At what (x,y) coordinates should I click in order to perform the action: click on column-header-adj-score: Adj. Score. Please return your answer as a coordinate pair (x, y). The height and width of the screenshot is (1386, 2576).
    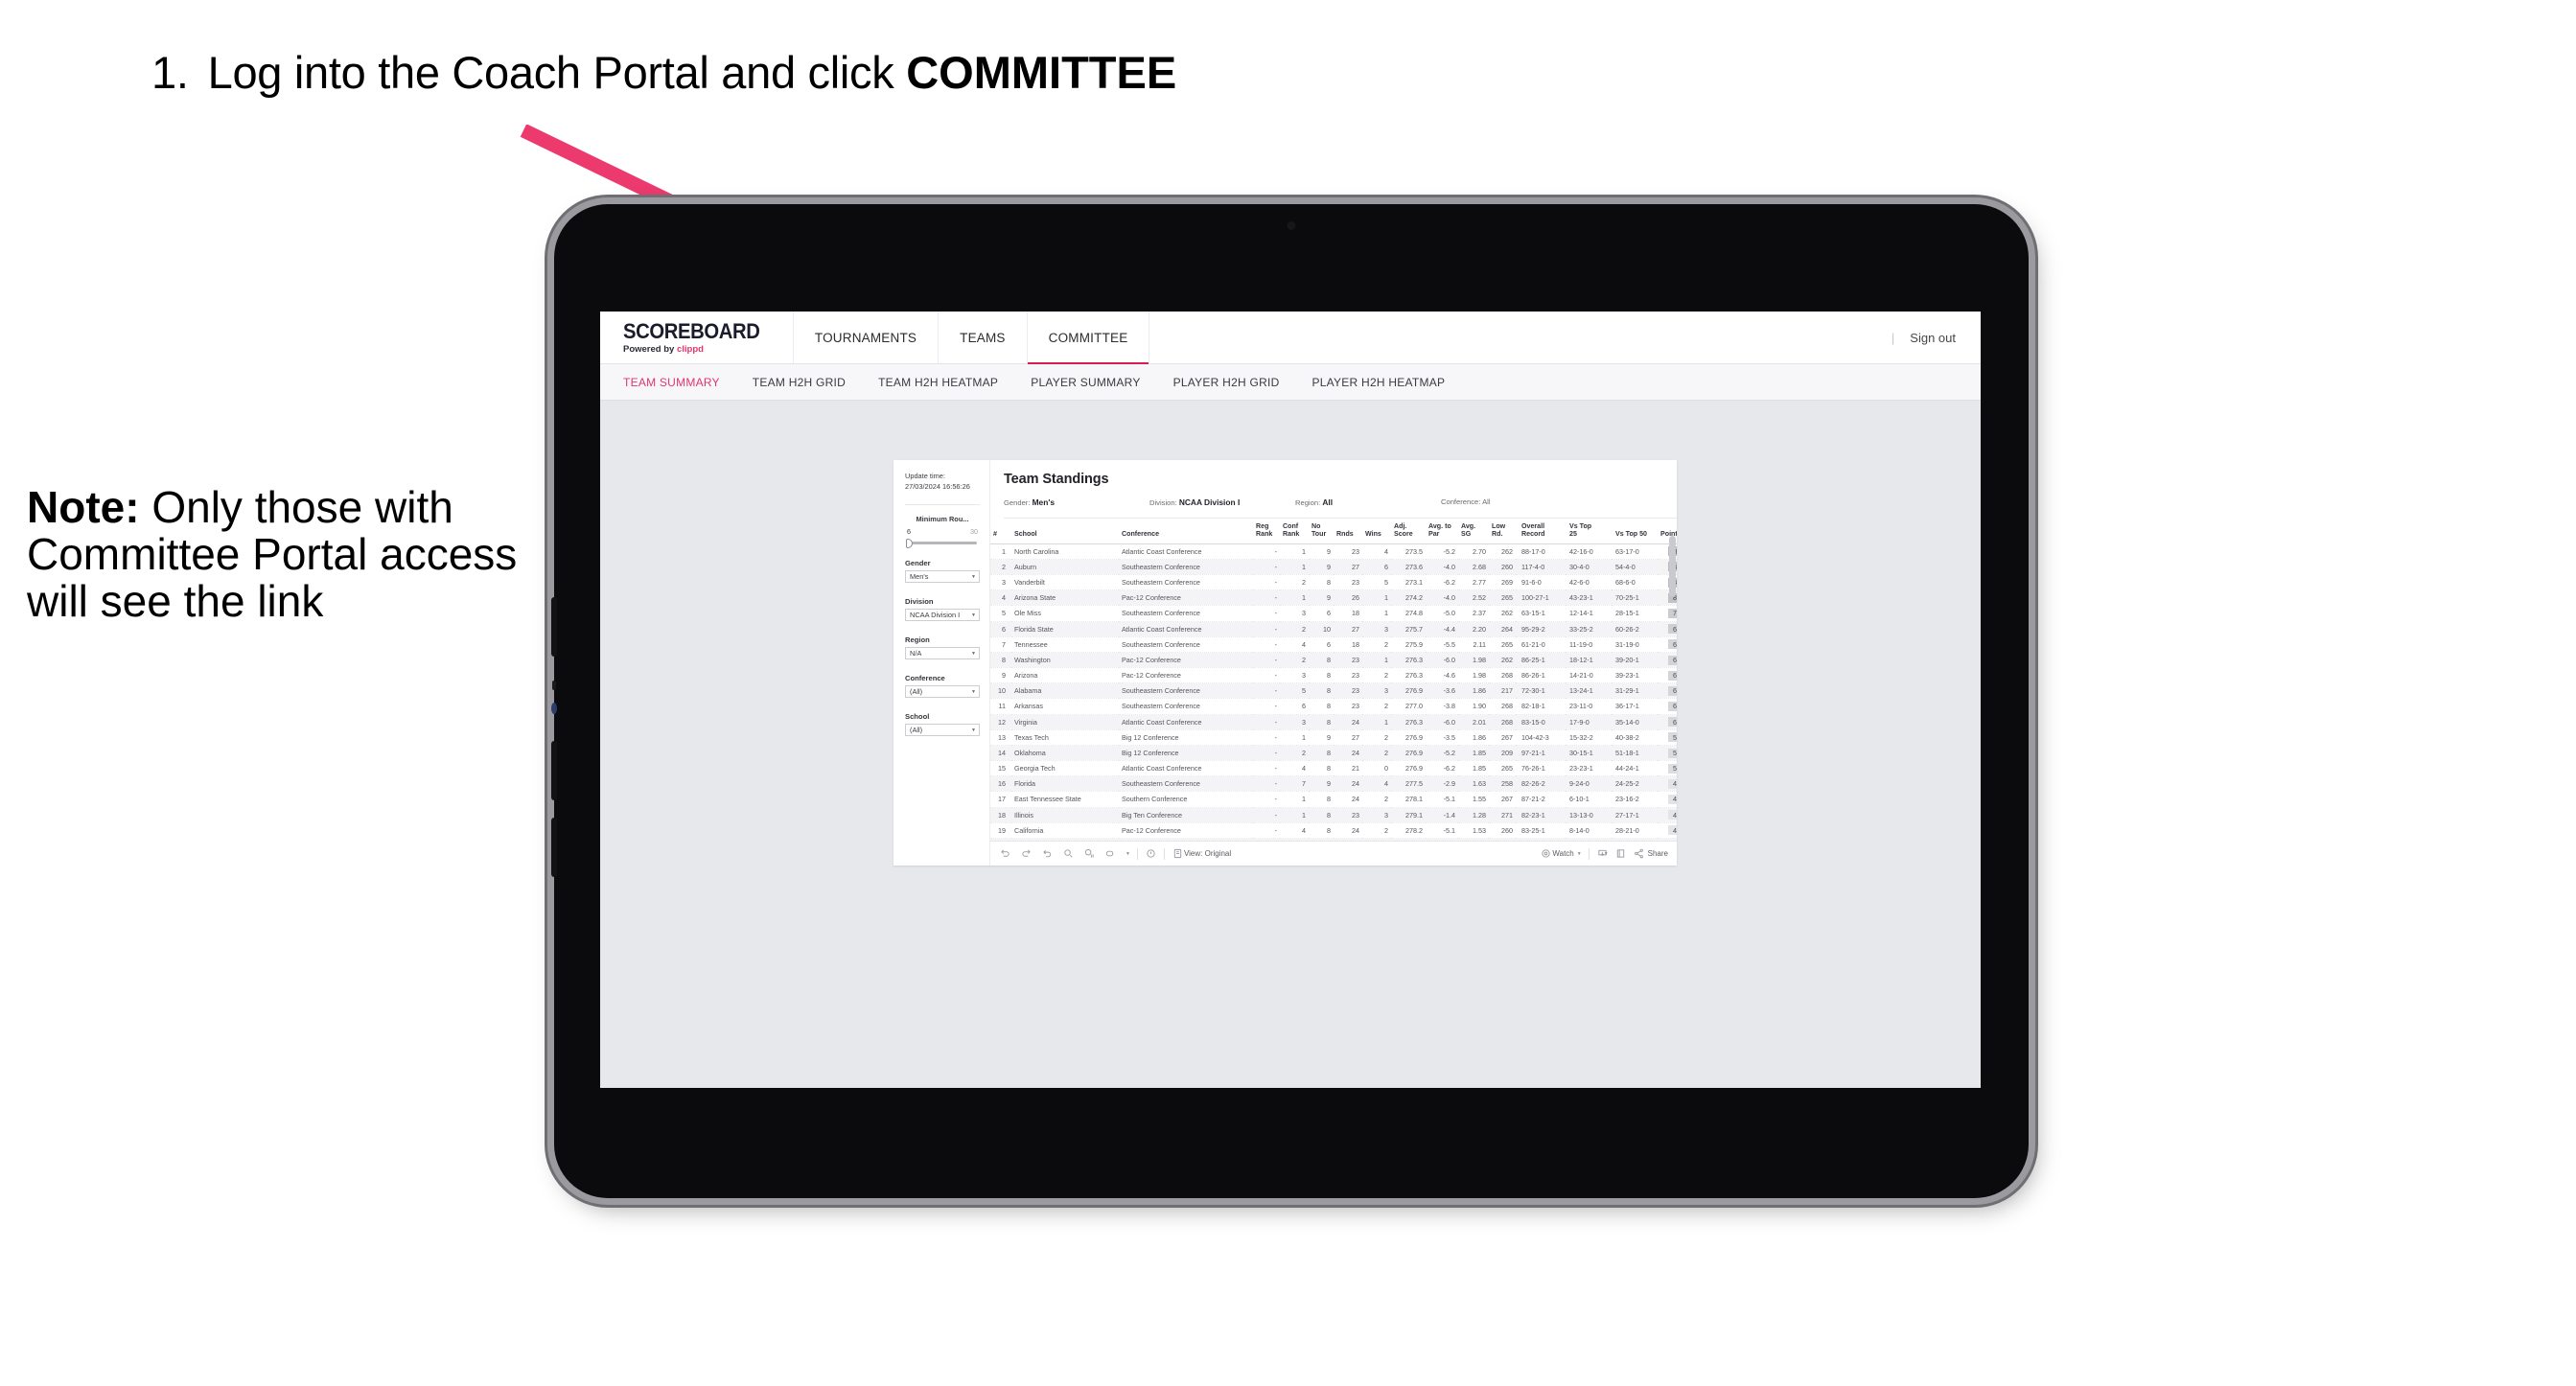
    Looking at the image, I should click on (1409, 531).